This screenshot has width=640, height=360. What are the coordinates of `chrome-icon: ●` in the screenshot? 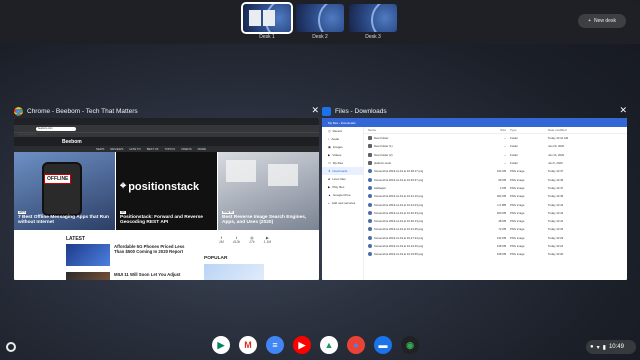 It's located at (356, 345).